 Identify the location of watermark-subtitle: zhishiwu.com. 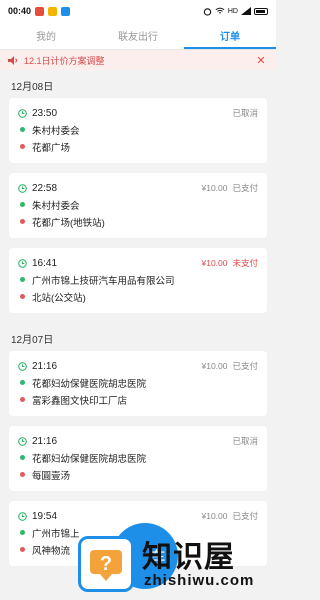
(199, 580).